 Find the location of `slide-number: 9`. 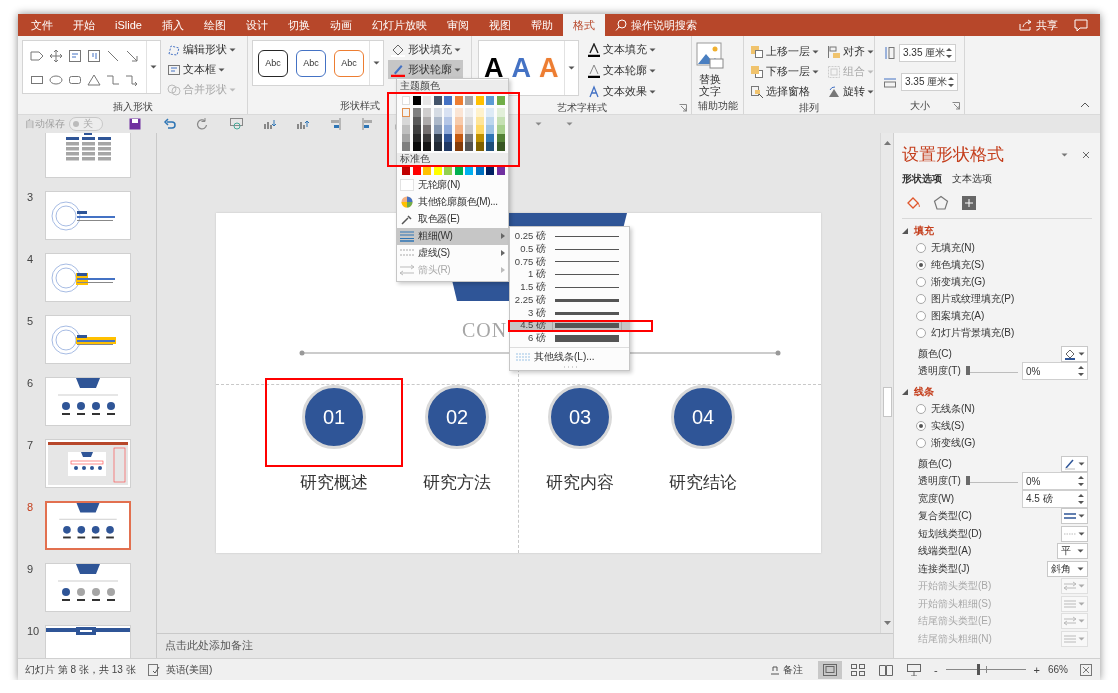

slide-number: 9 is located at coordinates (31, 570).